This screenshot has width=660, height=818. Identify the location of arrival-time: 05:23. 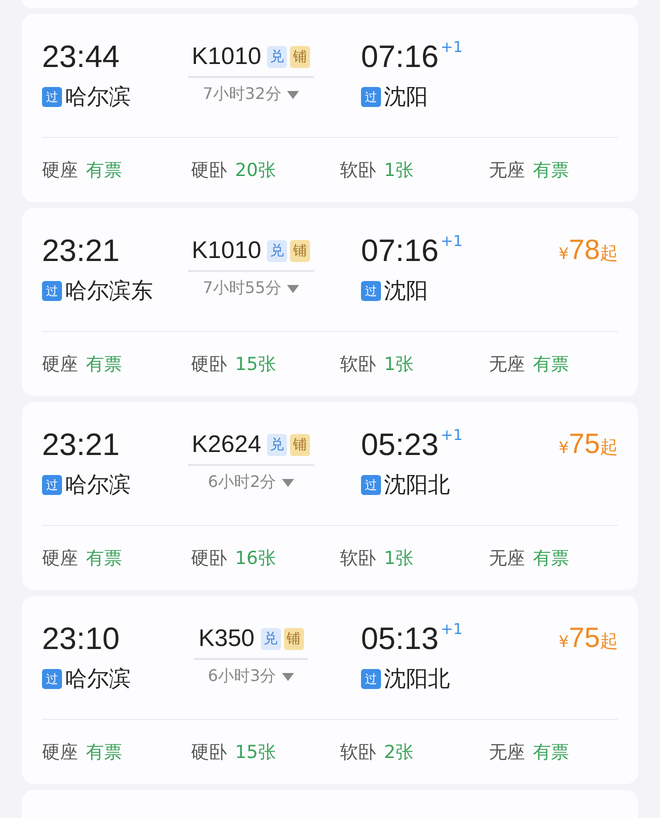
(400, 445).